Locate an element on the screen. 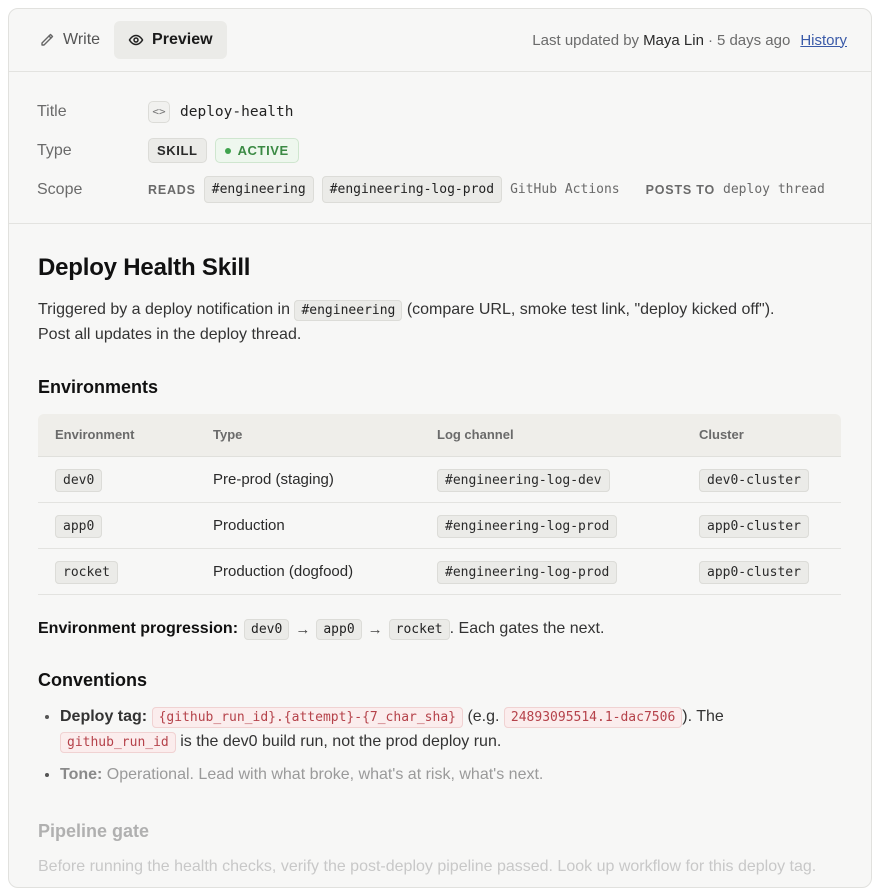 This screenshot has width=880, height=888. table-cell: dev0-cluster is located at coordinates (761, 479).